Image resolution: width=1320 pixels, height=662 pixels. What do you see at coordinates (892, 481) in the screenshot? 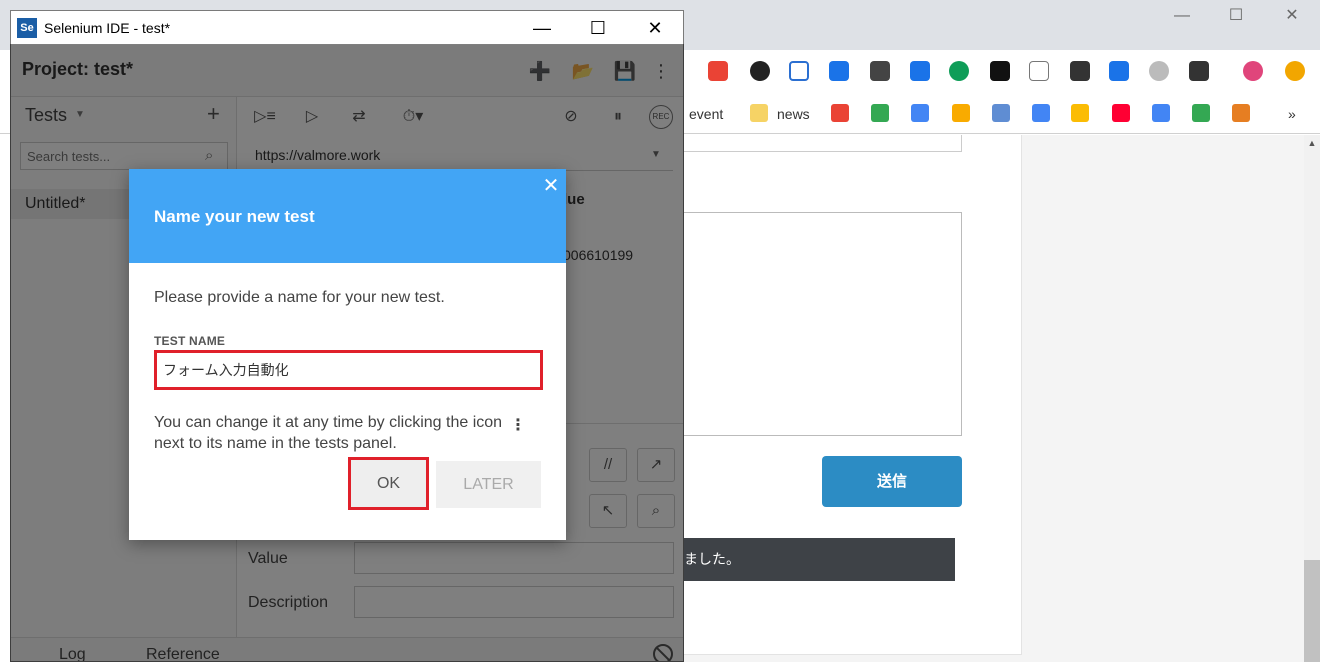
I see `send-button: 送信` at bounding box center [892, 481].